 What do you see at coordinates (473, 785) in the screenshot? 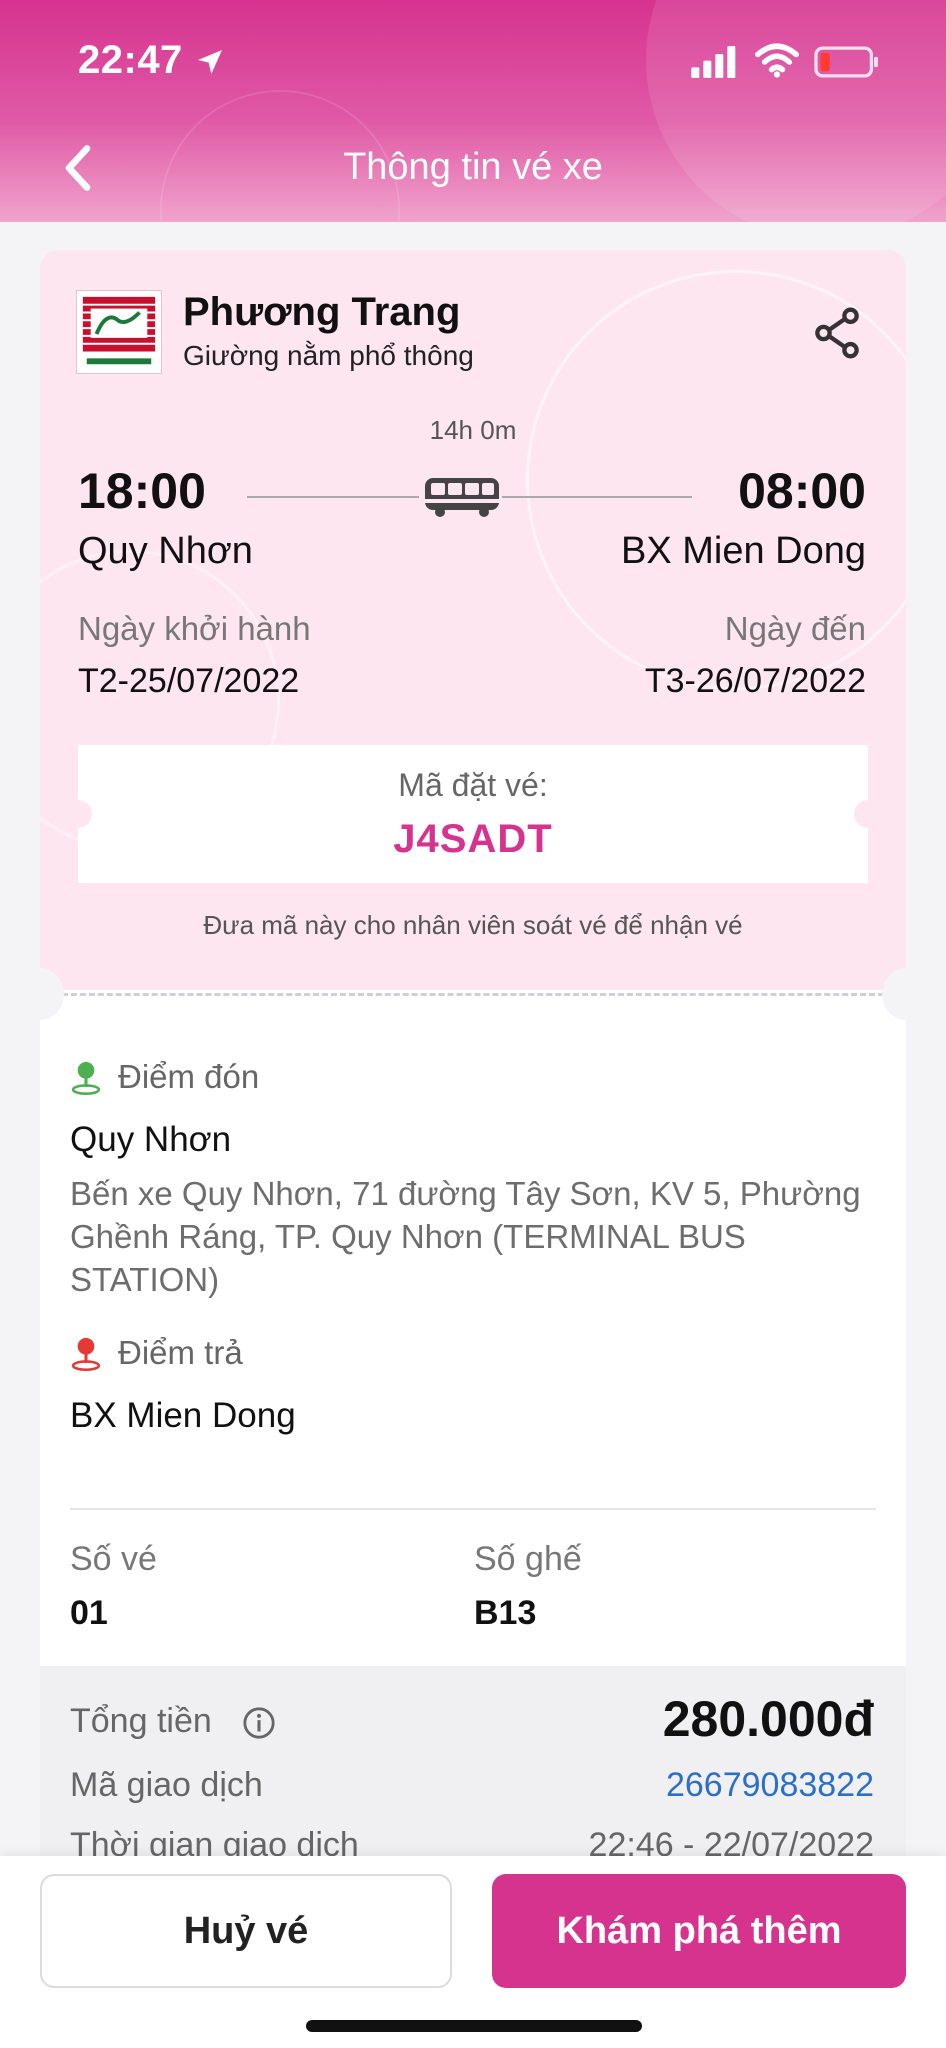
I see `booking-code-label: Mã đặt vé:` at bounding box center [473, 785].